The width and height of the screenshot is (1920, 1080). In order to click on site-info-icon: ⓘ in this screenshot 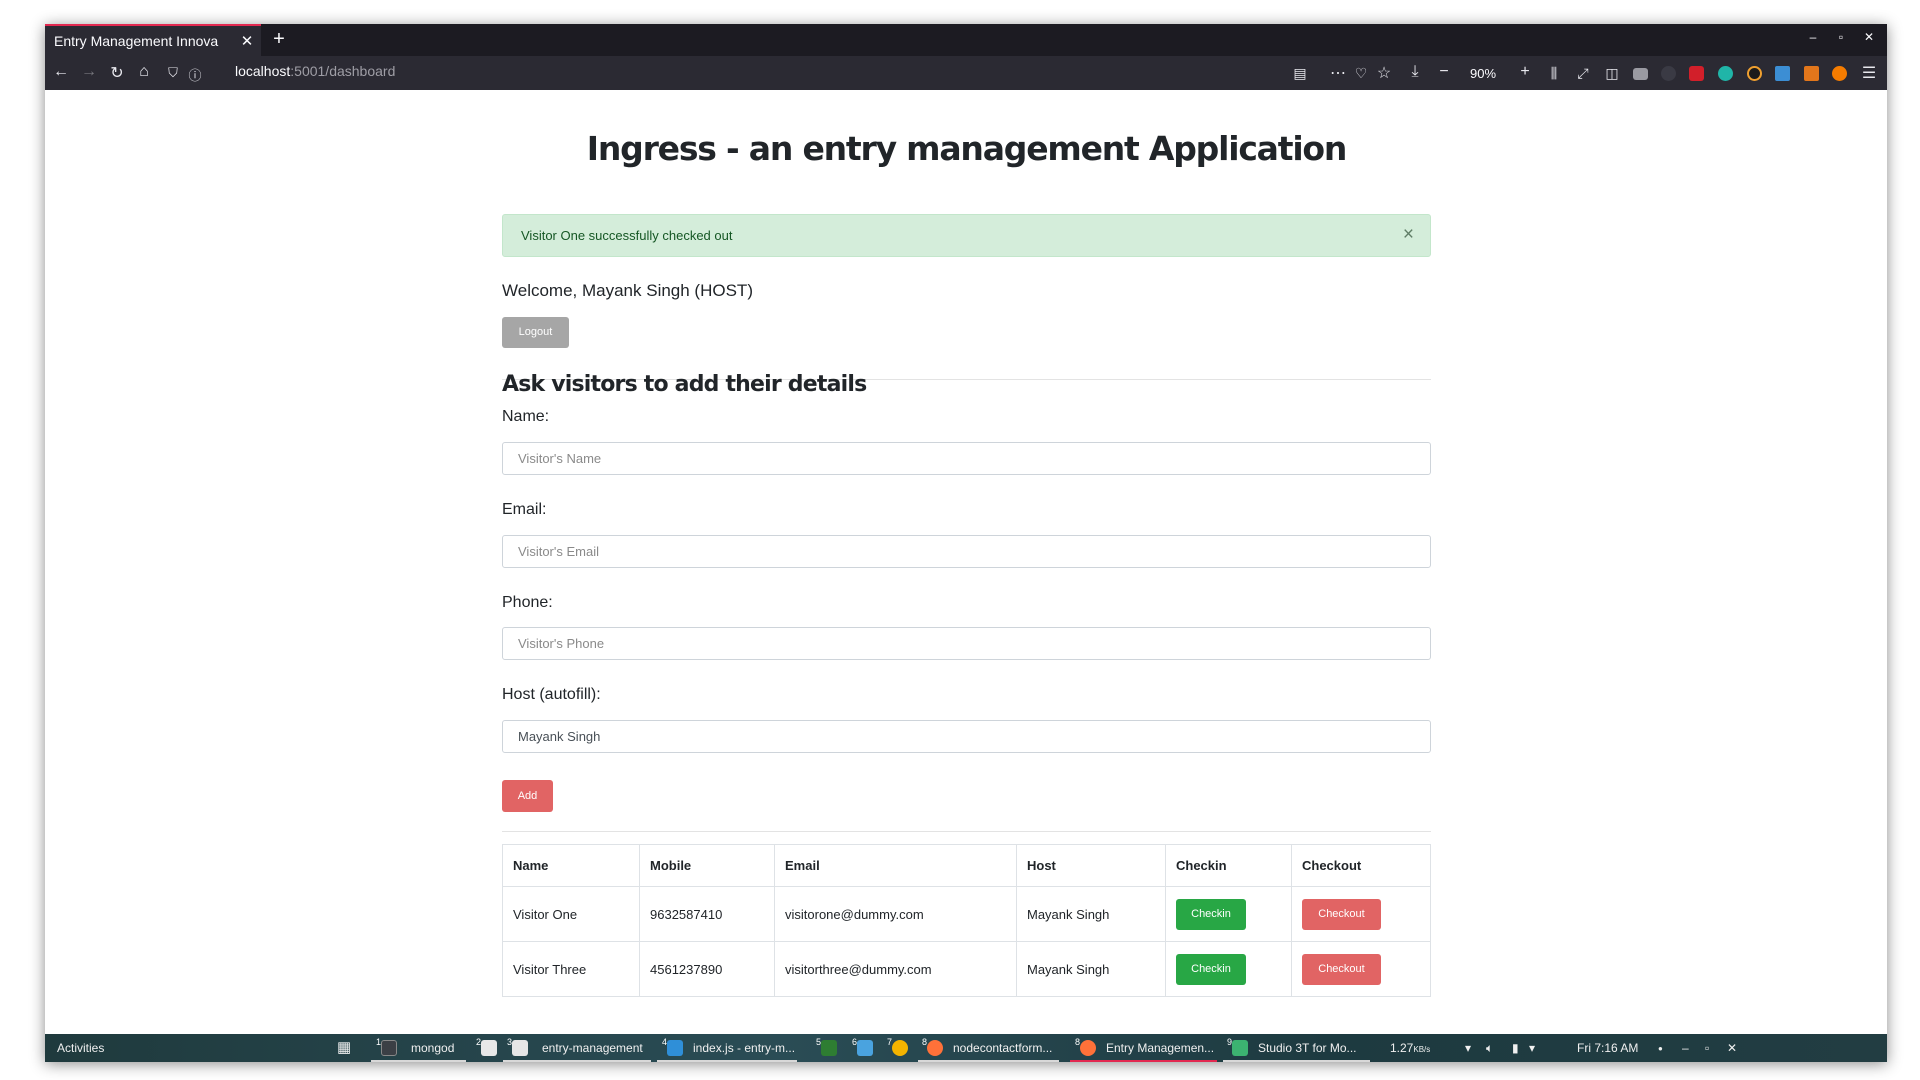, I will do `click(195, 74)`.